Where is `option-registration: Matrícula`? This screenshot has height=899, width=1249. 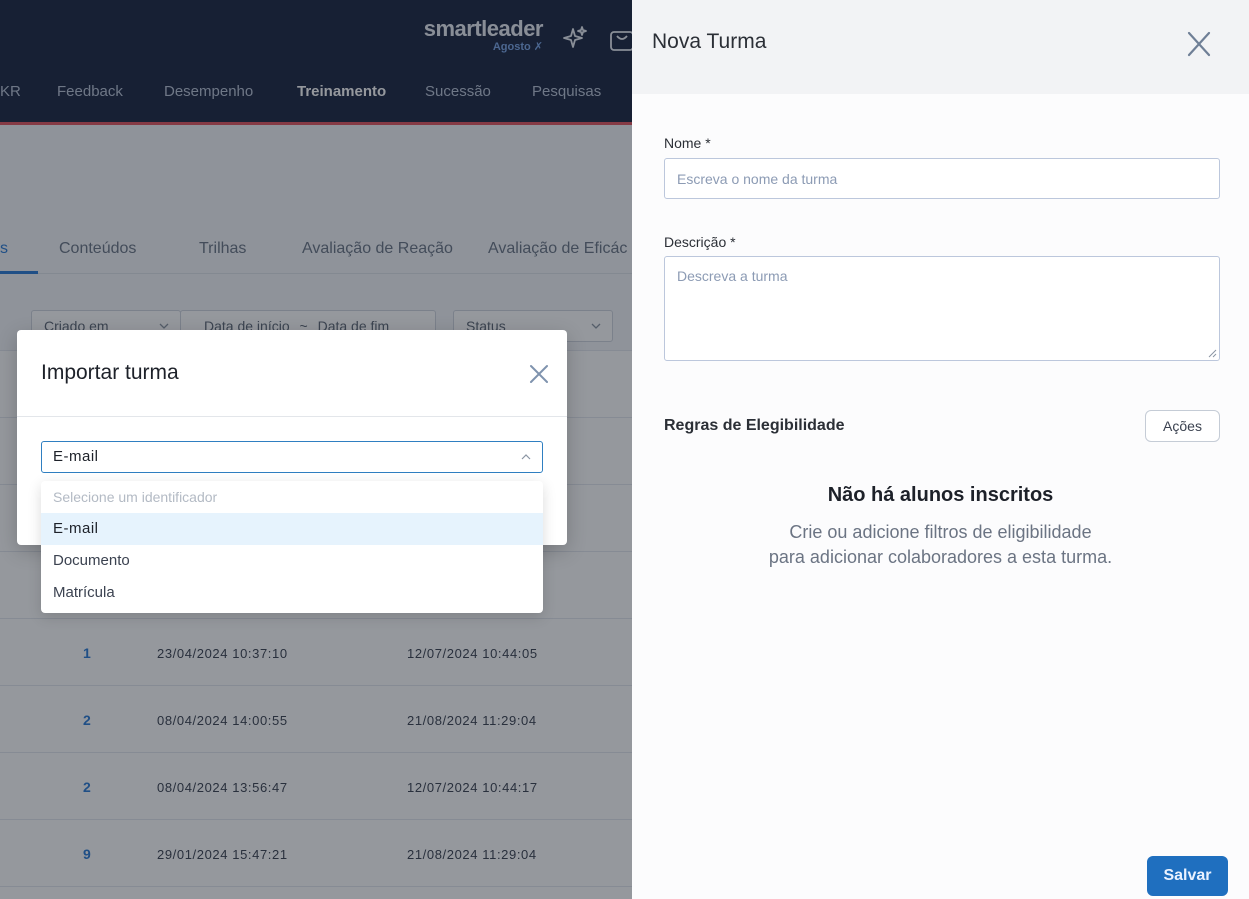 option-registration: Matrícula is located at coordinates (292, 593).